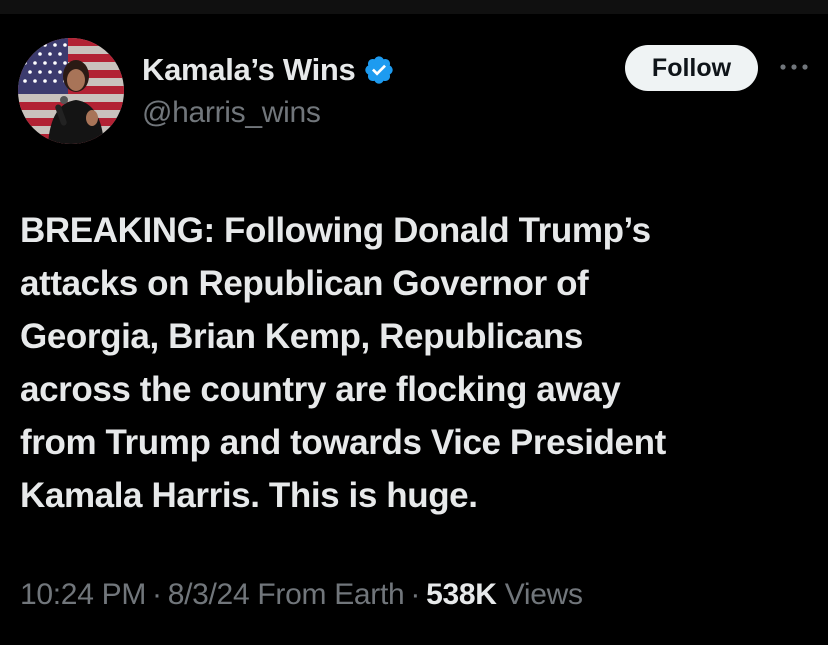 The image size is (828, 645). I want to click on tweet-text-line: from Trump and towards Vice President, so click(343, 442).